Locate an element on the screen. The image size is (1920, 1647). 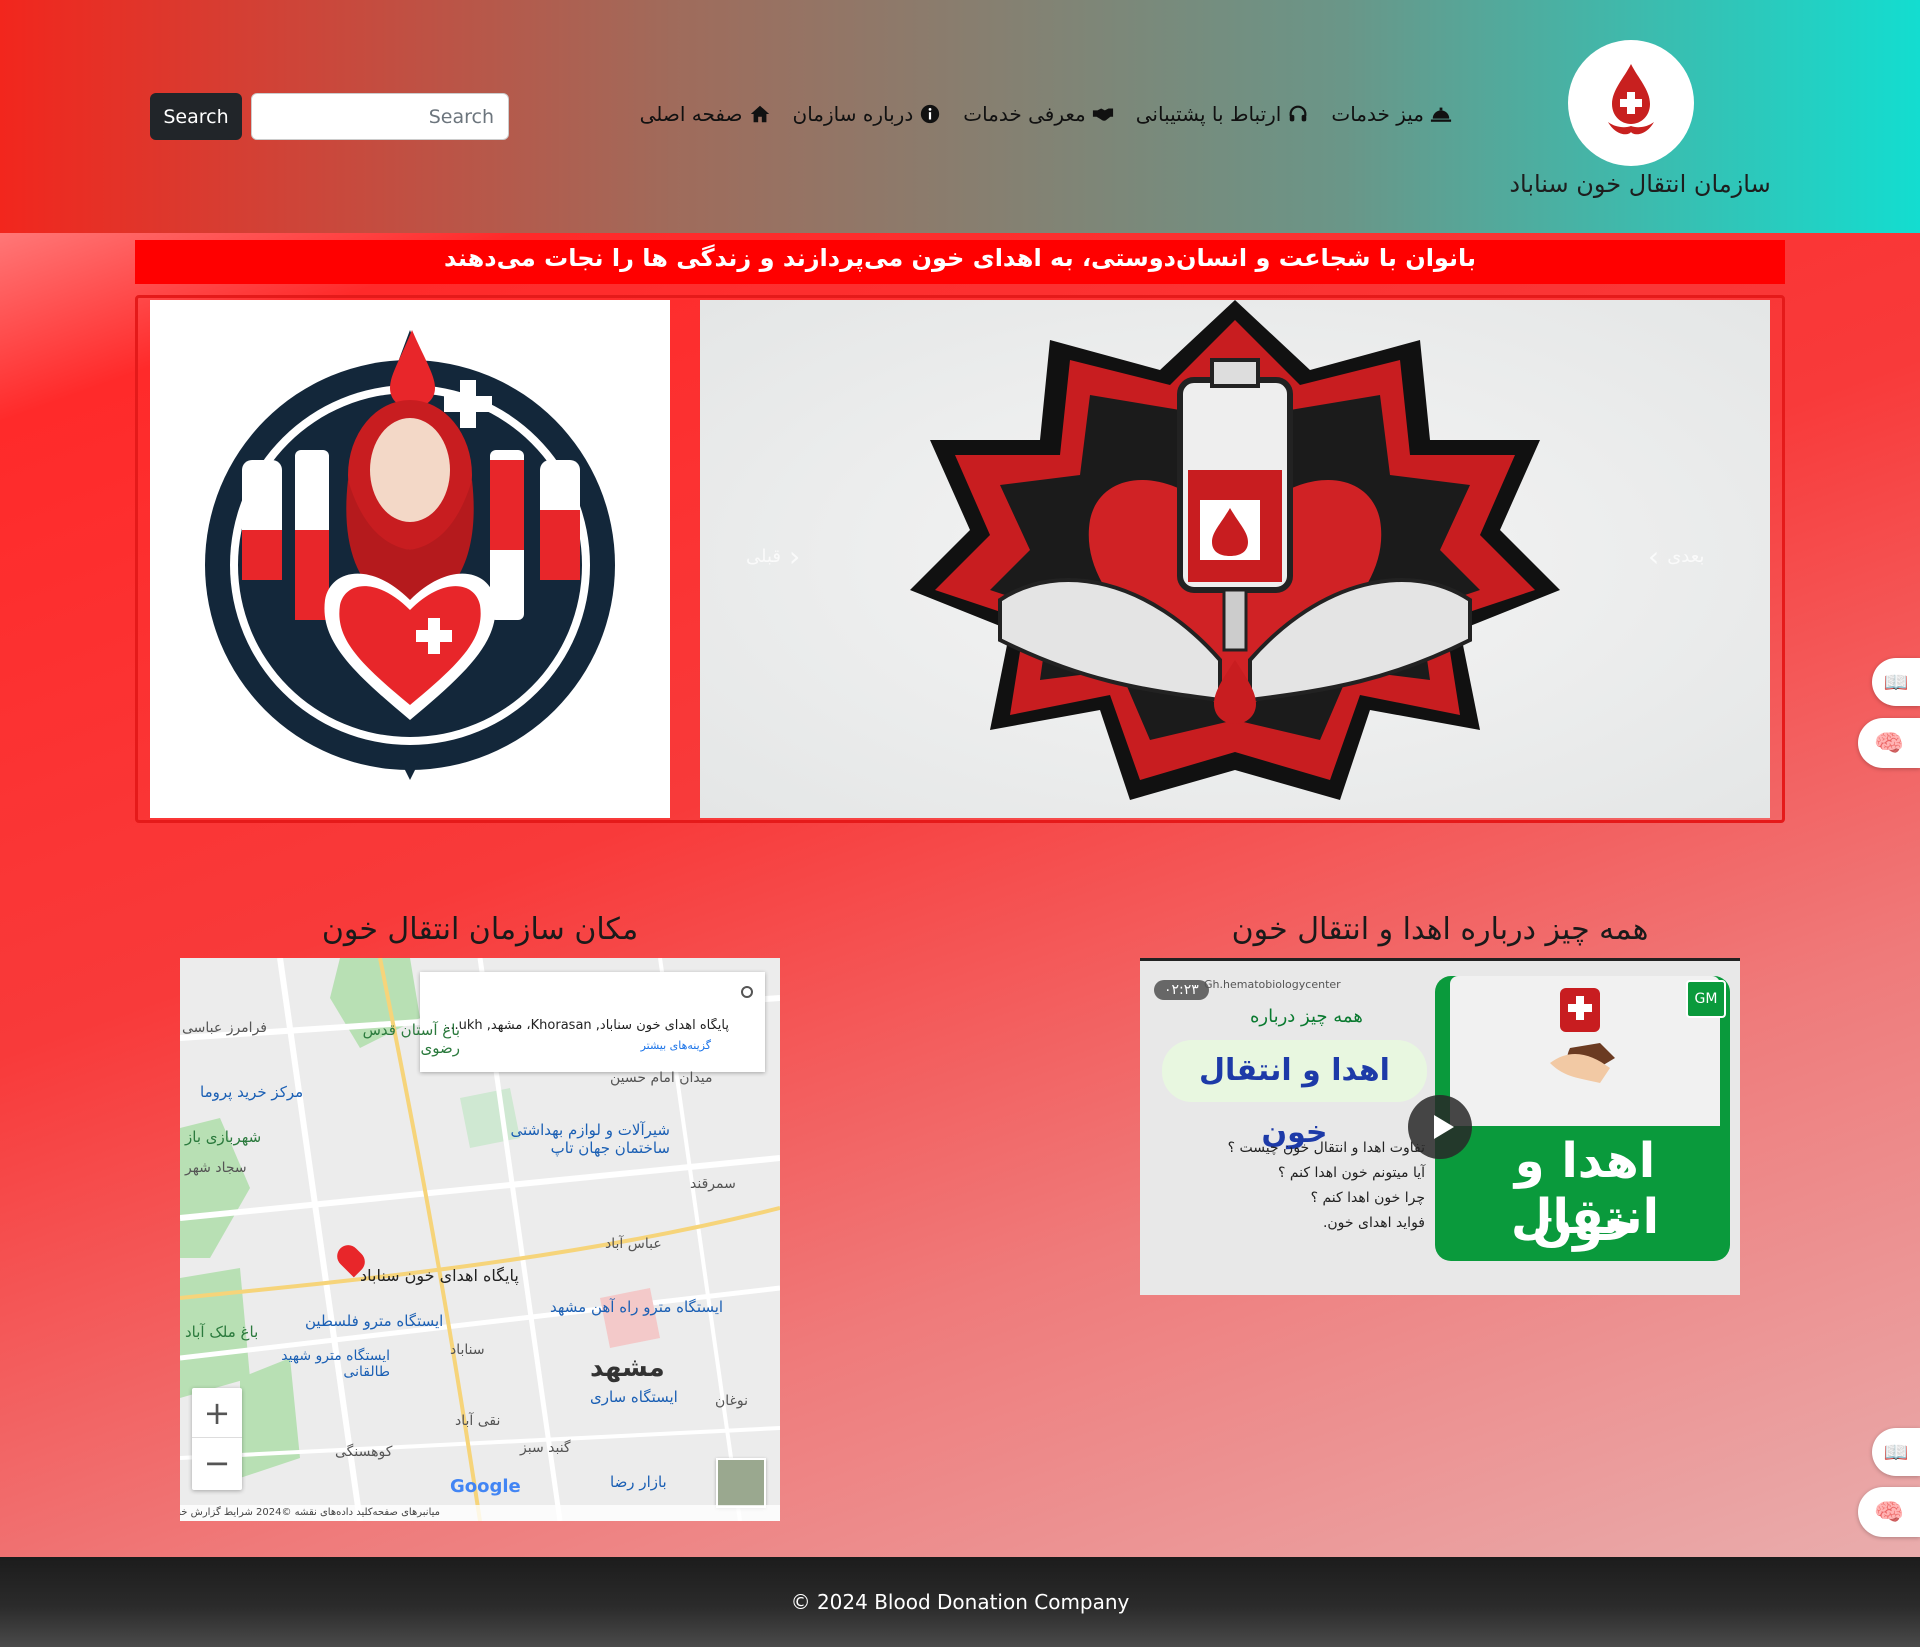
map-zoom-control: + − is located at coordinates (217, 1439).